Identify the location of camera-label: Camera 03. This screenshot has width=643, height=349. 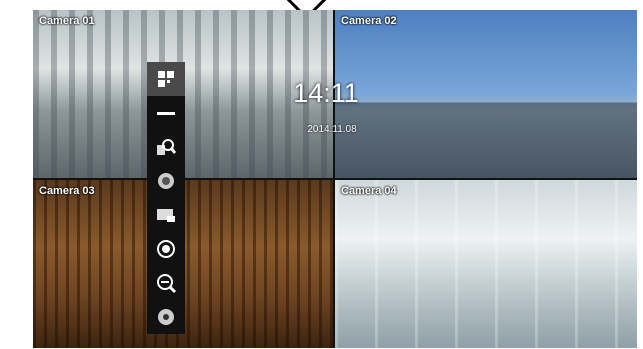
(67, 191).